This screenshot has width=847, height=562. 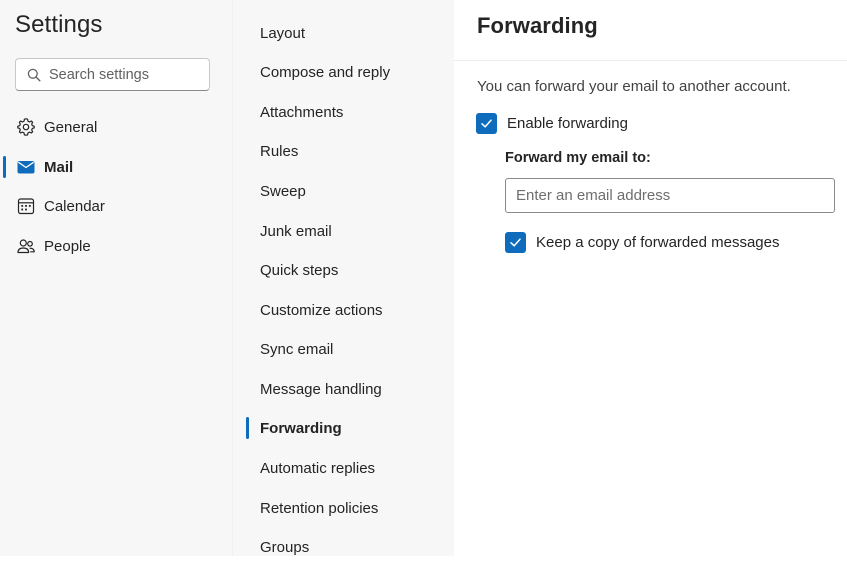 What do you see at coordinates (650, 60) in the screenshot?
I see `divider` at bounding box center [650, 60].